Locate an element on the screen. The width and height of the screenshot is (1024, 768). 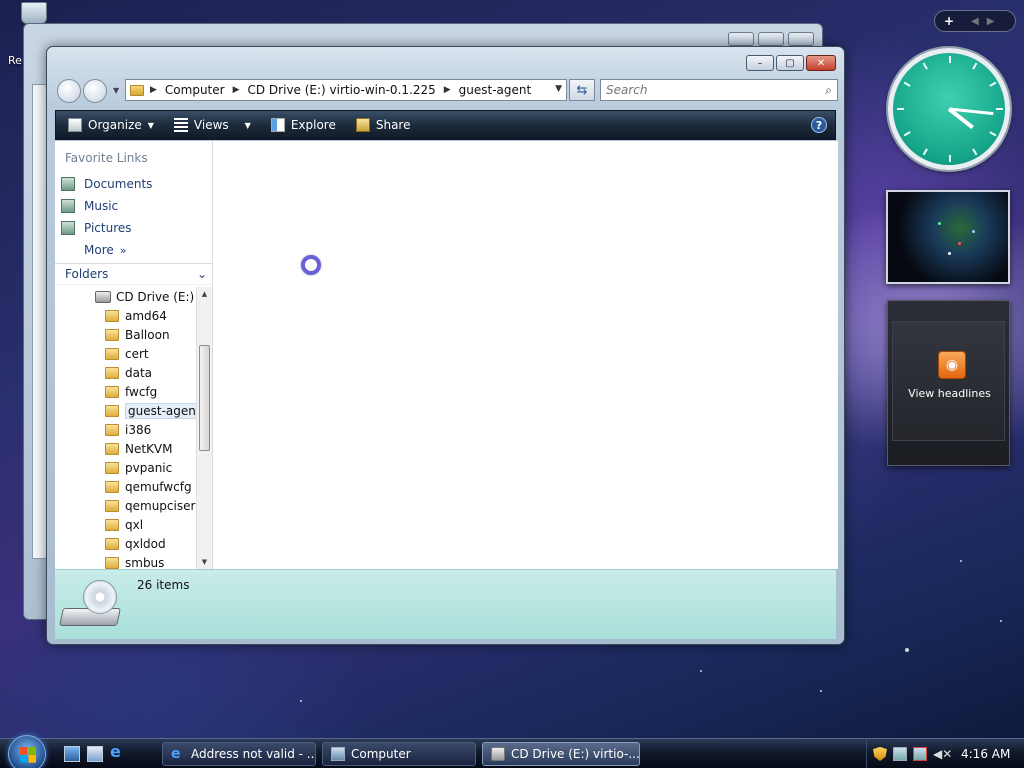
volume-muted-icon: ◀✕ is located at coordinates (942, 754).